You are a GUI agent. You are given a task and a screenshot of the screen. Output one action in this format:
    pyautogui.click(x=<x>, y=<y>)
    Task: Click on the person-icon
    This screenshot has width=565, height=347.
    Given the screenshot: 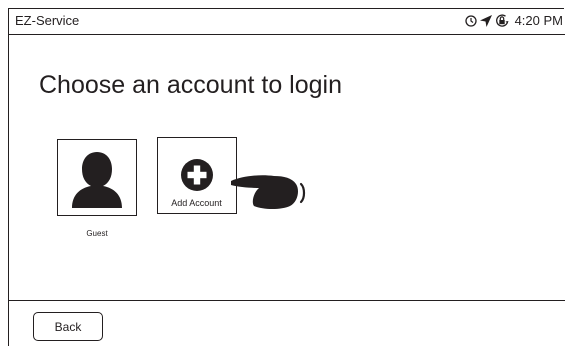 What is the action you would take?
    pyautogui.click(x=97, y=180)
    